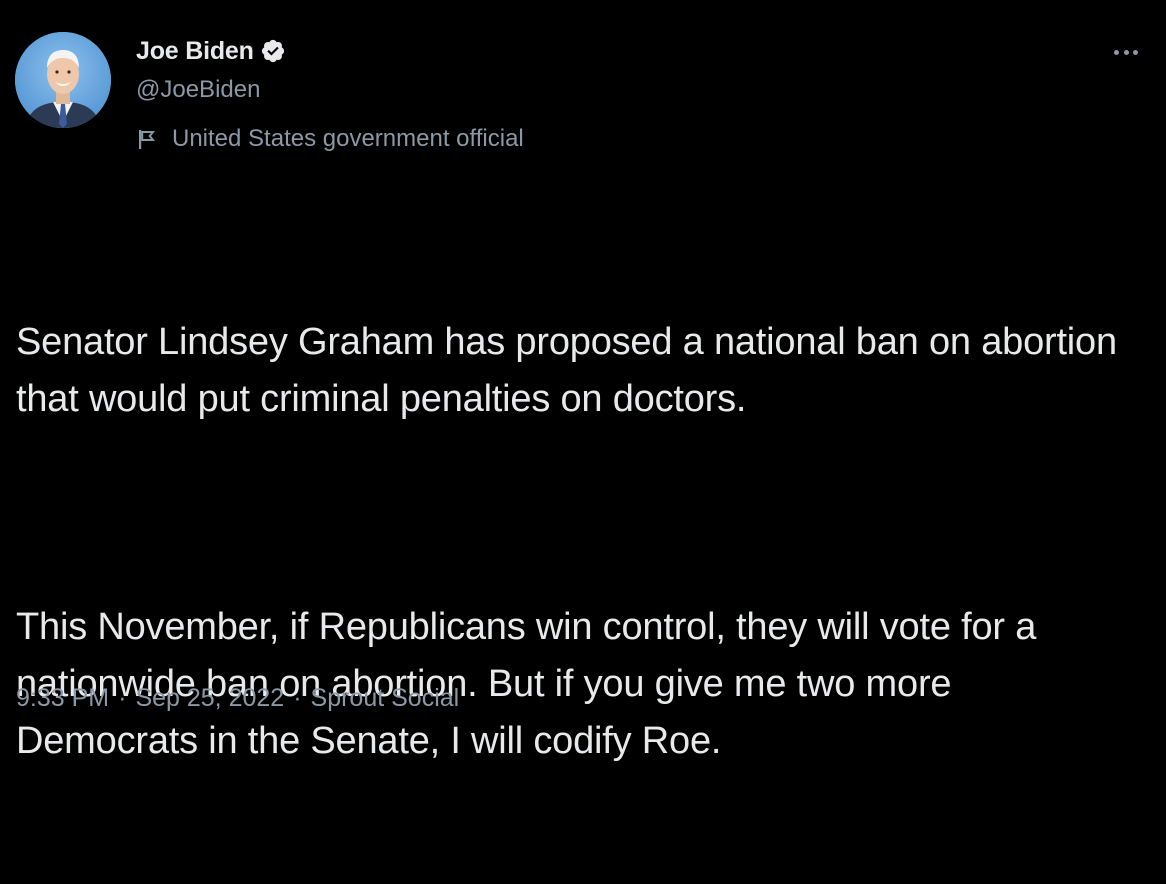 The height and width of the screenshot is (884, 1166). I want to click on avatar, so click(63, 80).